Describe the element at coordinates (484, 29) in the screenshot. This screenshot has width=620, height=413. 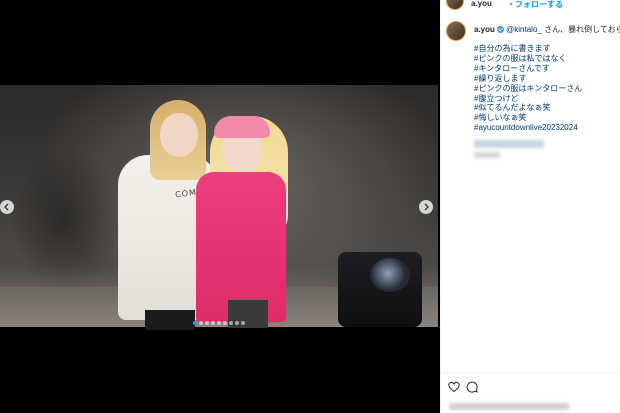
I see `caption-username: a.you` at that location.